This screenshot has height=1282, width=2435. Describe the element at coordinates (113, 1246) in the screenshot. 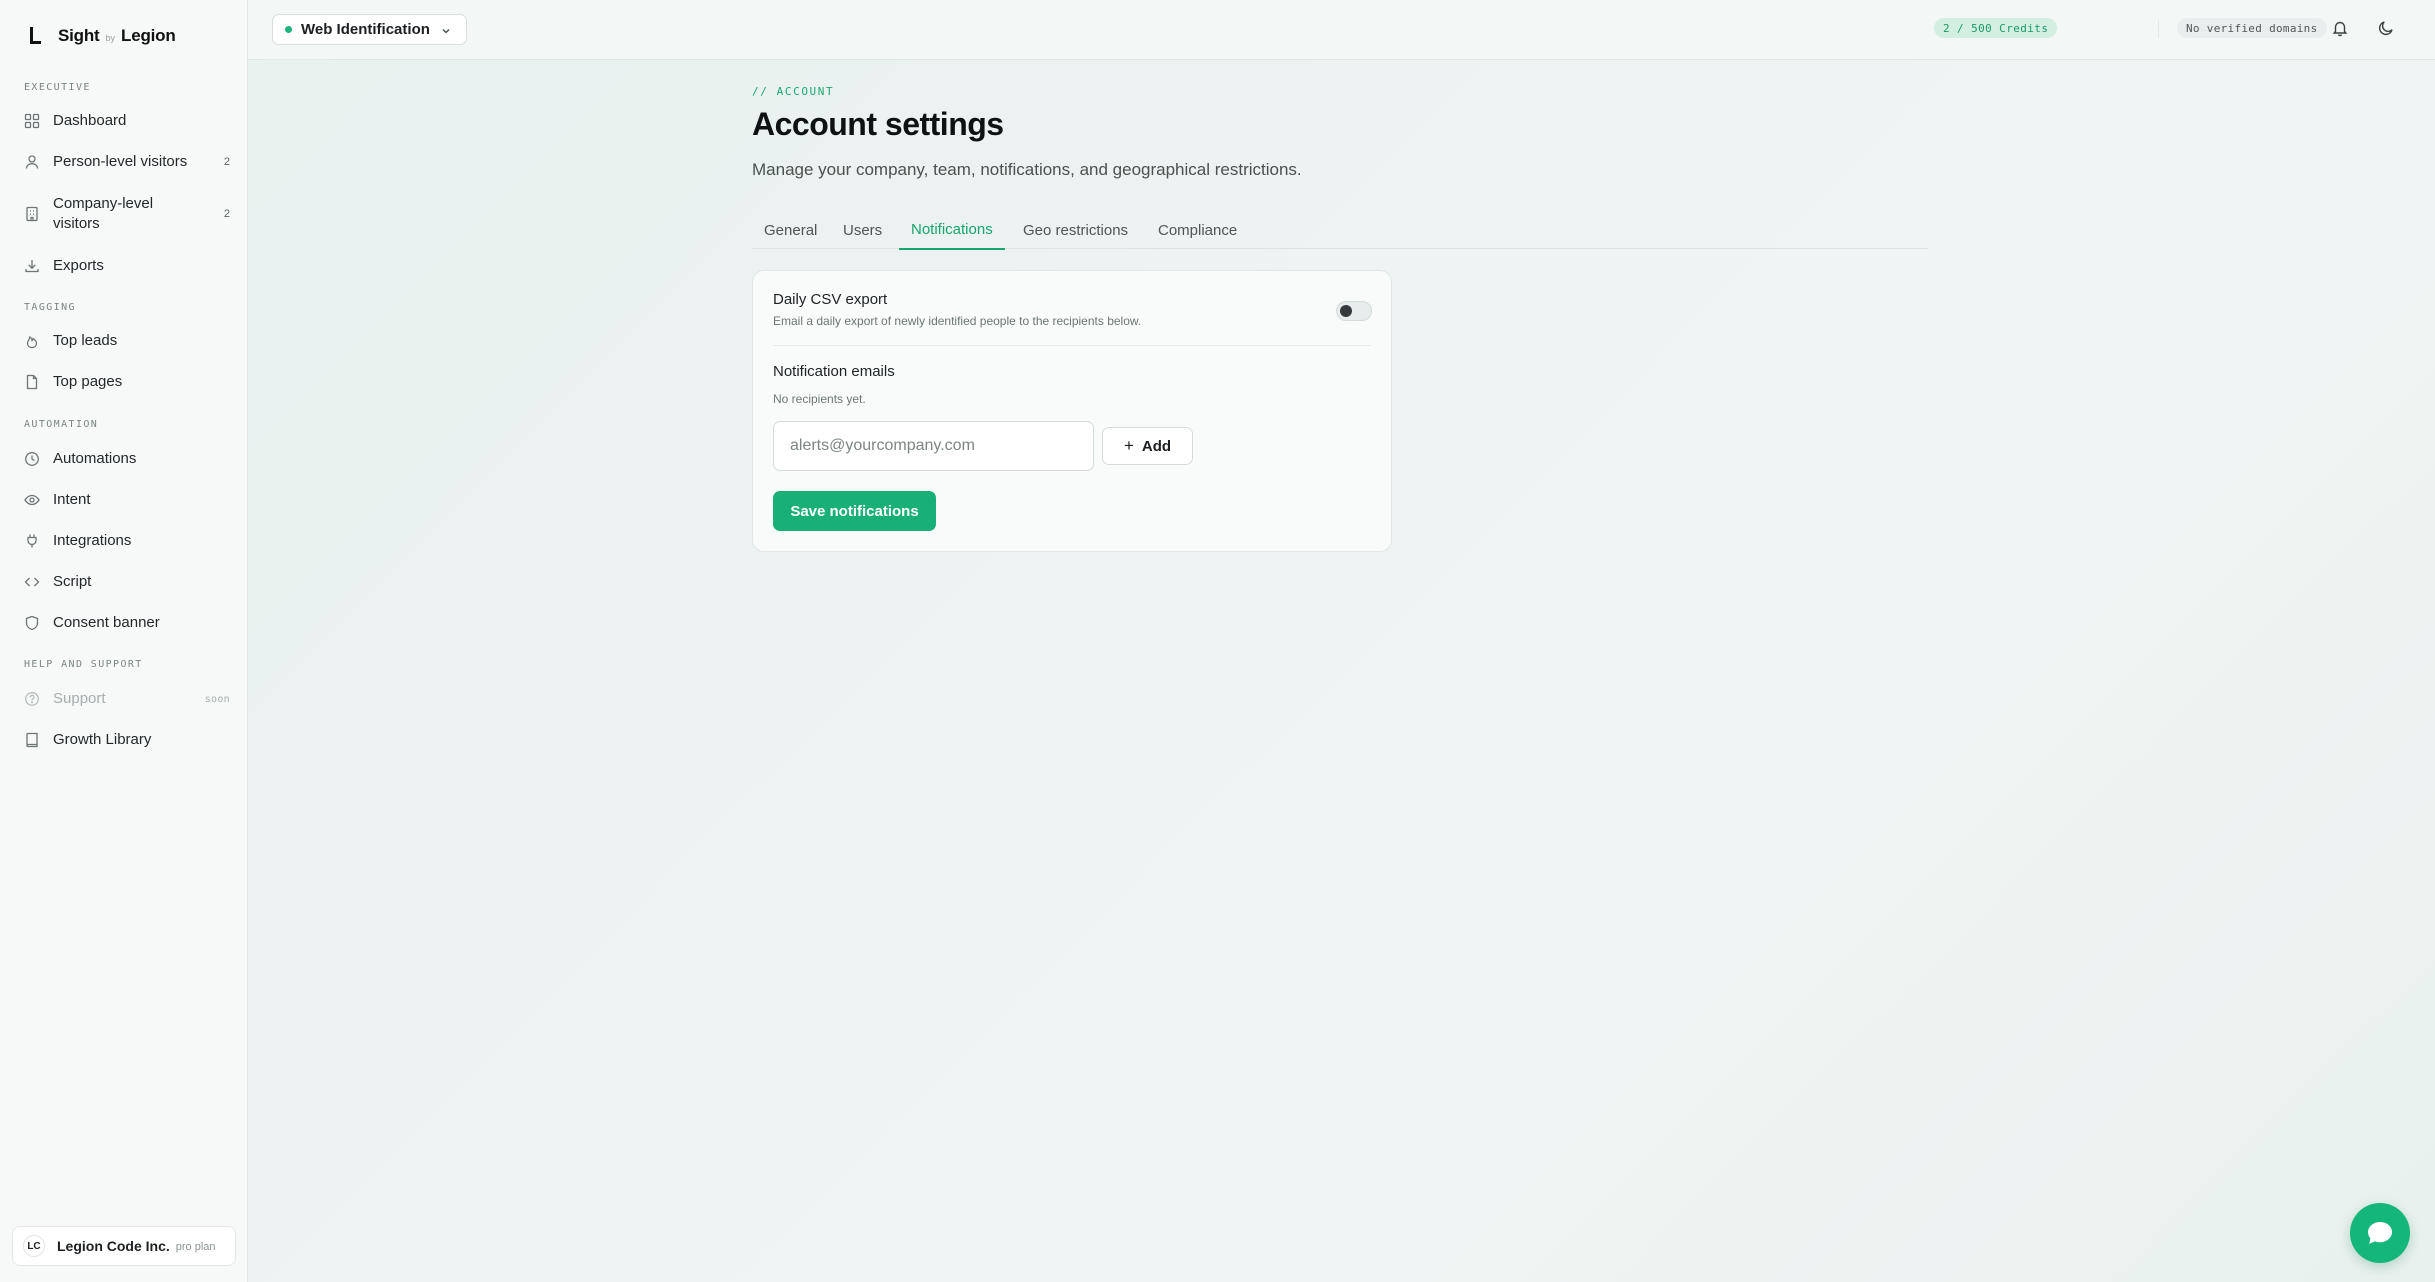

I see `org-name: Legion Code Inc.` at that location.